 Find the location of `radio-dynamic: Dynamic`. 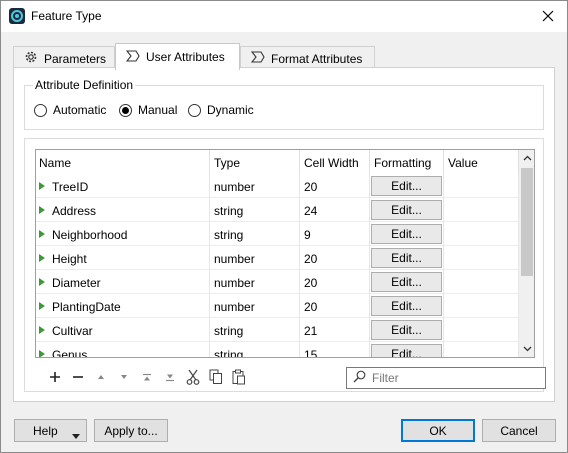

radio-dynamic: Dynamic is located at coordinates (221, 110).